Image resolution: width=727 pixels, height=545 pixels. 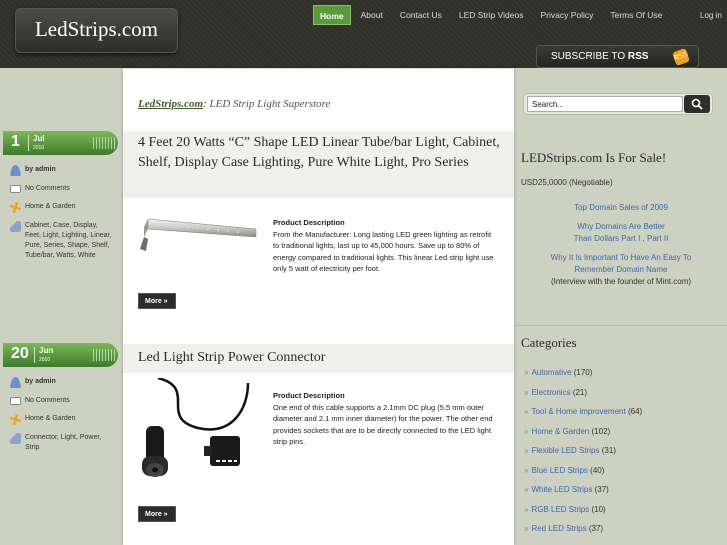 I want to click on category-link: Blue LED Strips, so click(x=559, y=470).